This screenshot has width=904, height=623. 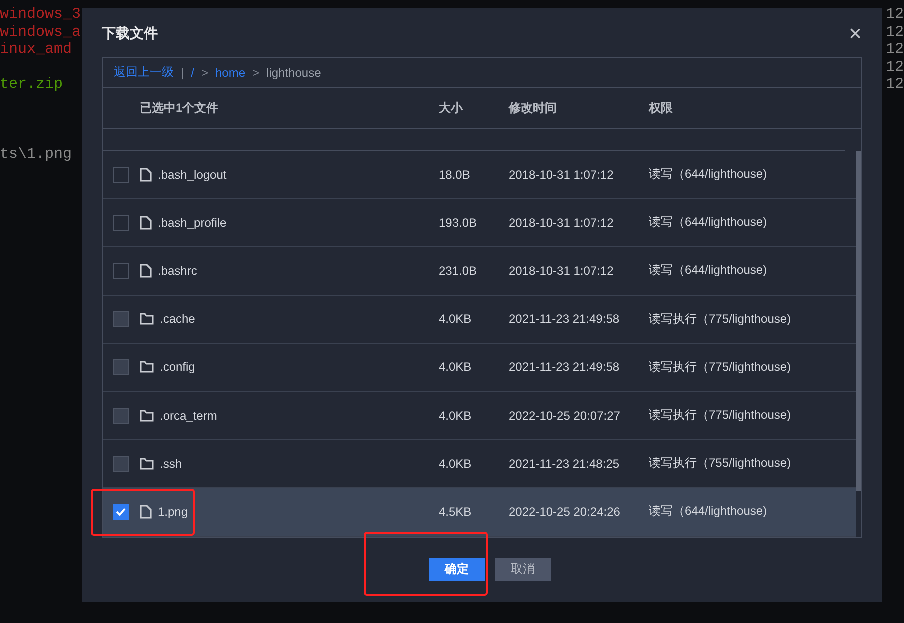 I want to click on file-row: .orca_term 4.0KB 2022-10-25 20:07:27 读写执行（775/lighthouse), so click(x=479, y=416).